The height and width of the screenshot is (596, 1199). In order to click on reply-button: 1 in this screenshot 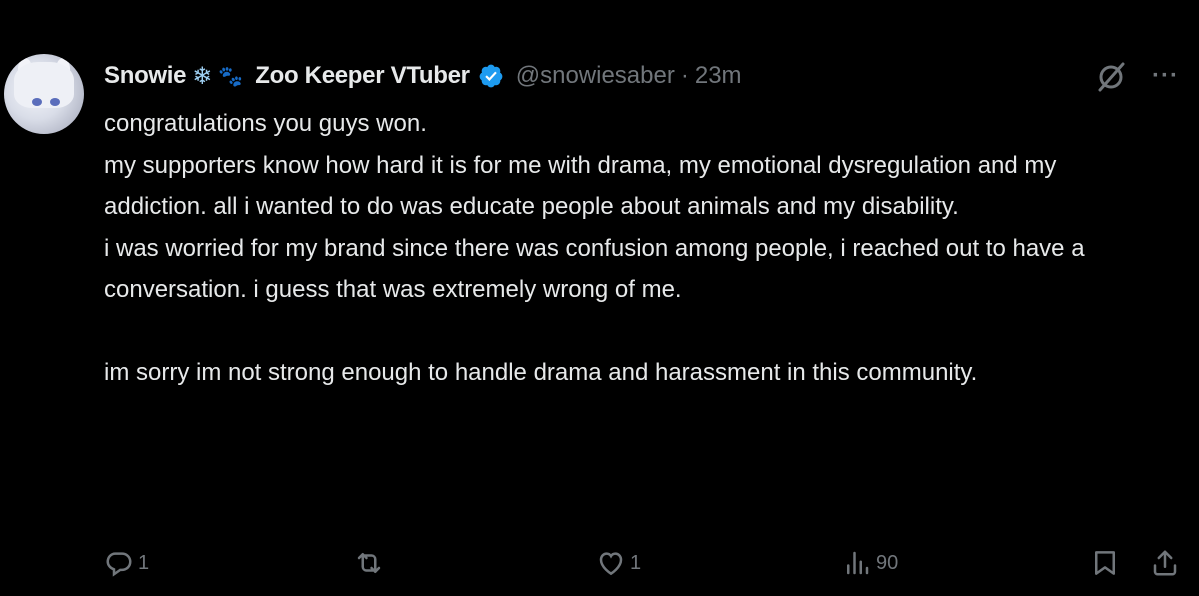, I will do `click(126, 563)`.